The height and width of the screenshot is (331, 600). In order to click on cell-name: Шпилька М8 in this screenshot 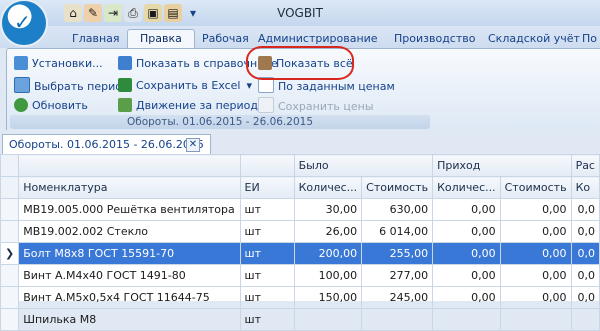, I will do `click(129, 319)`.